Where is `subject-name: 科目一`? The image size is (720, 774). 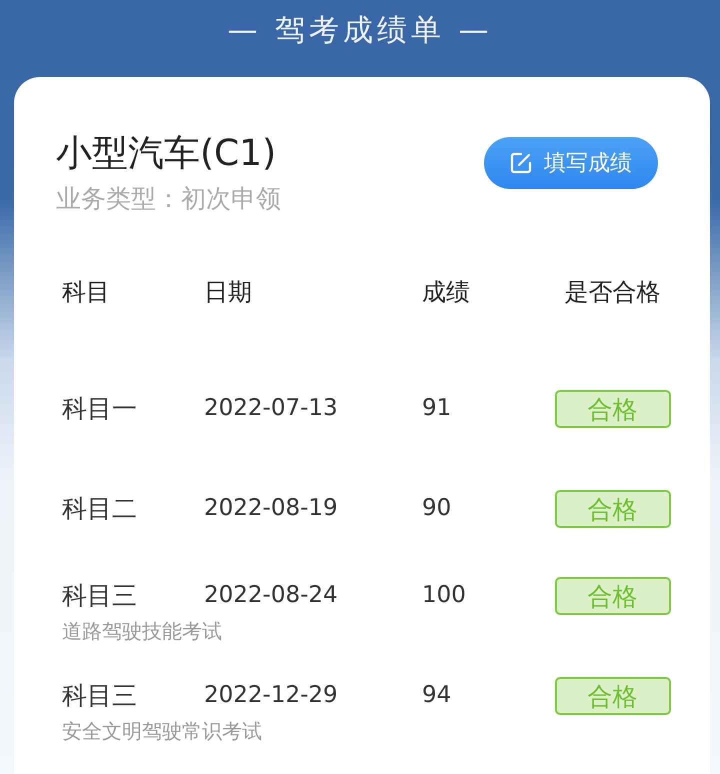 subject-name: 科目一 is located at coordinates (99, 408).